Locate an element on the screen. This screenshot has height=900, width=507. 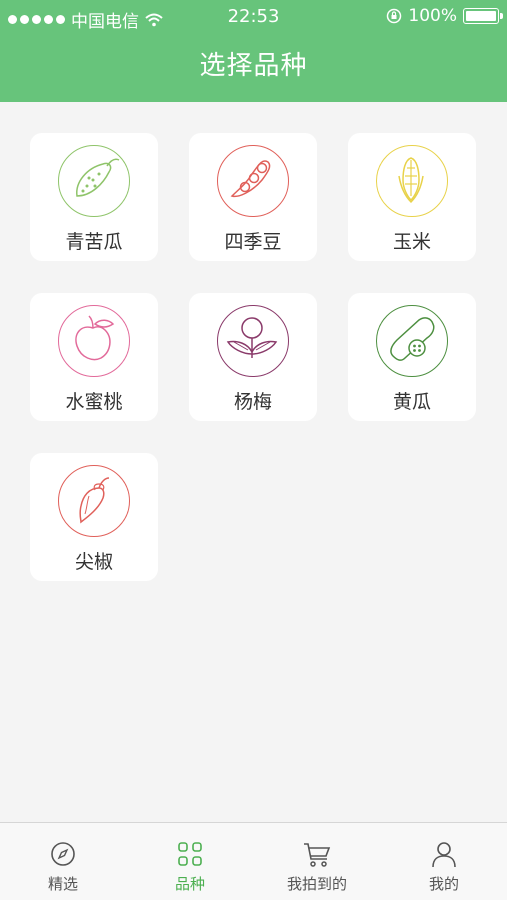
page-title: 选择品种 is located at coordinates (253, 66).